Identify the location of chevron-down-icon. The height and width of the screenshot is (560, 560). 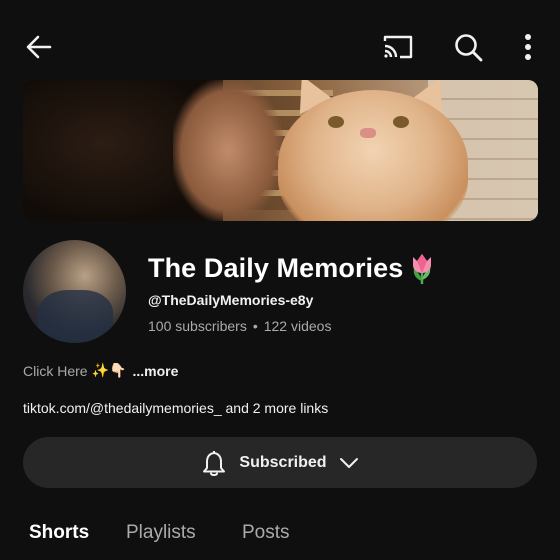
(348, 462).